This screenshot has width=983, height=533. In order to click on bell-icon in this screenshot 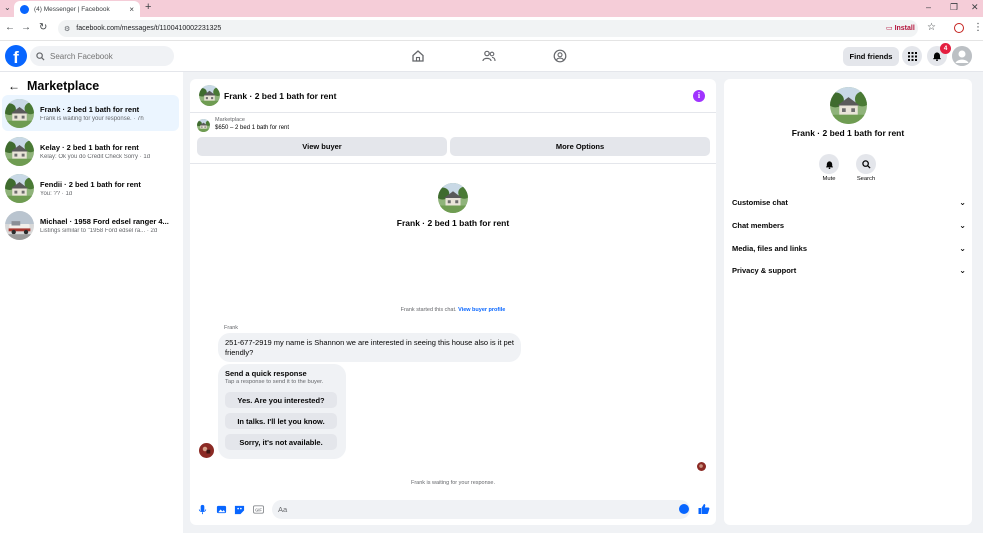, I will do `click(829, 164)`.